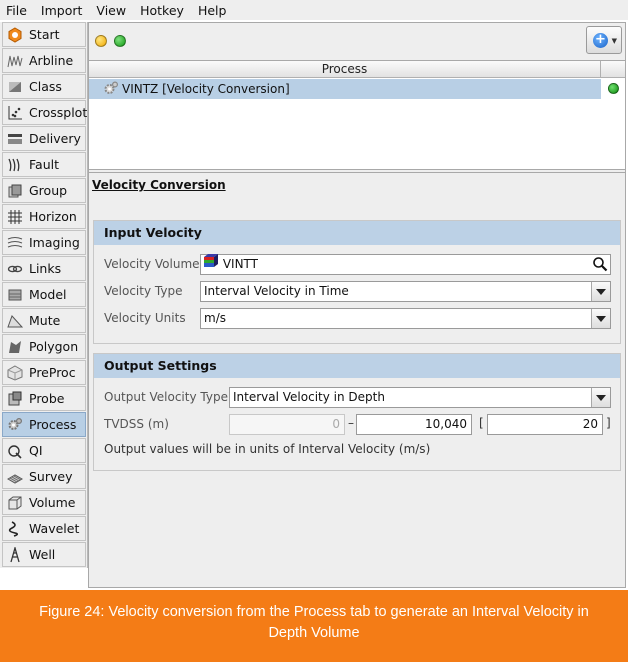 This screenshot has width=628, height=662. Describe the element at coordinates (44, 398) in the screenshot. I see `sidebar-tab-probe: Probe` at that location.